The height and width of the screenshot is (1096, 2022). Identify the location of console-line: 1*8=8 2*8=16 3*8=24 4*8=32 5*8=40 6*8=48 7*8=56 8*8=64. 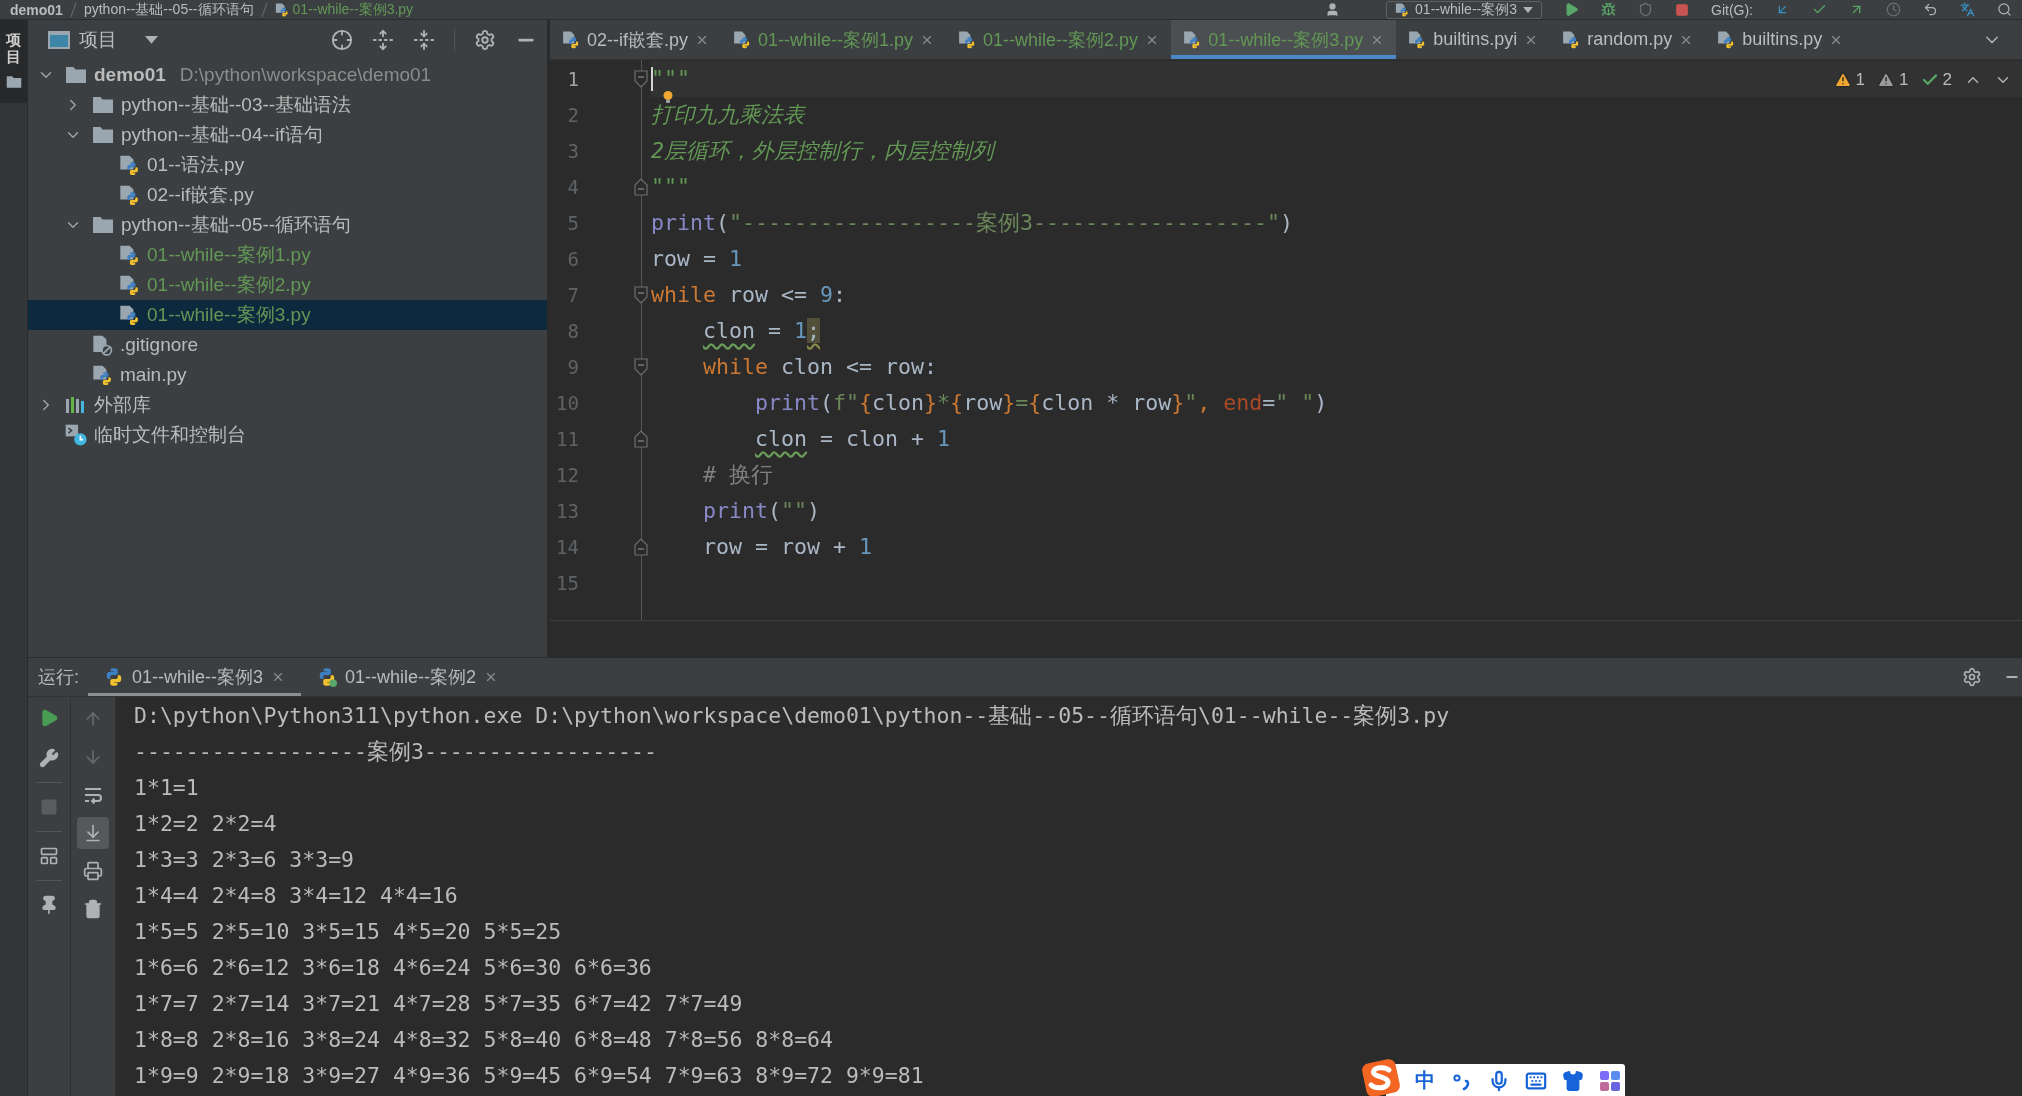
(483, 1040).